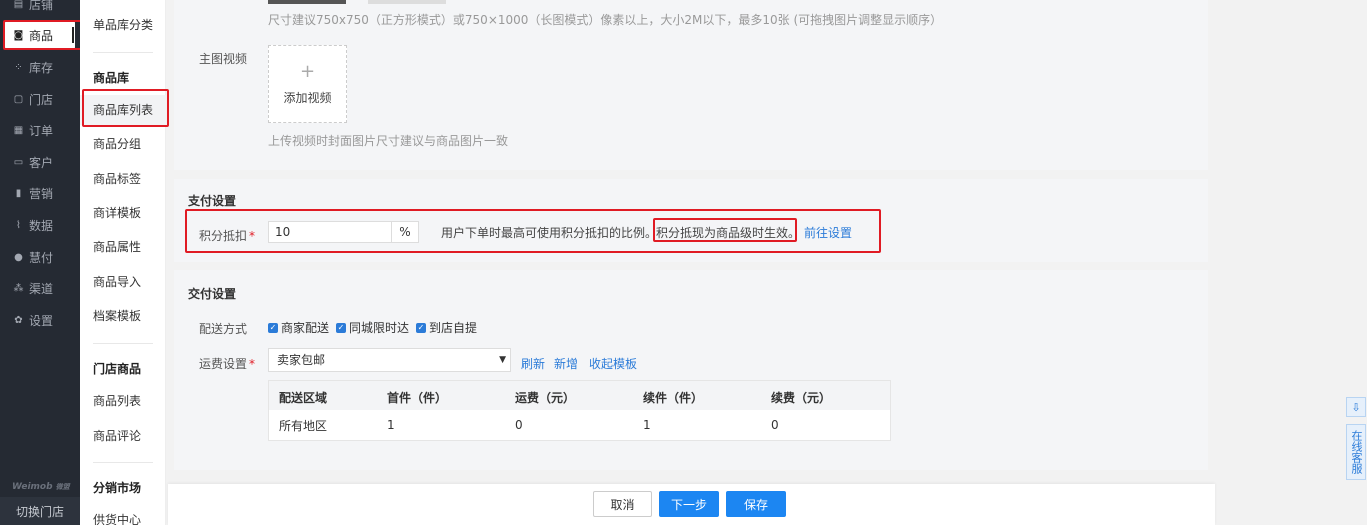 The height and width of the screenshot is (525, 1367). I want to click on collapse-template-link: 收起模板, so click(613, 363).